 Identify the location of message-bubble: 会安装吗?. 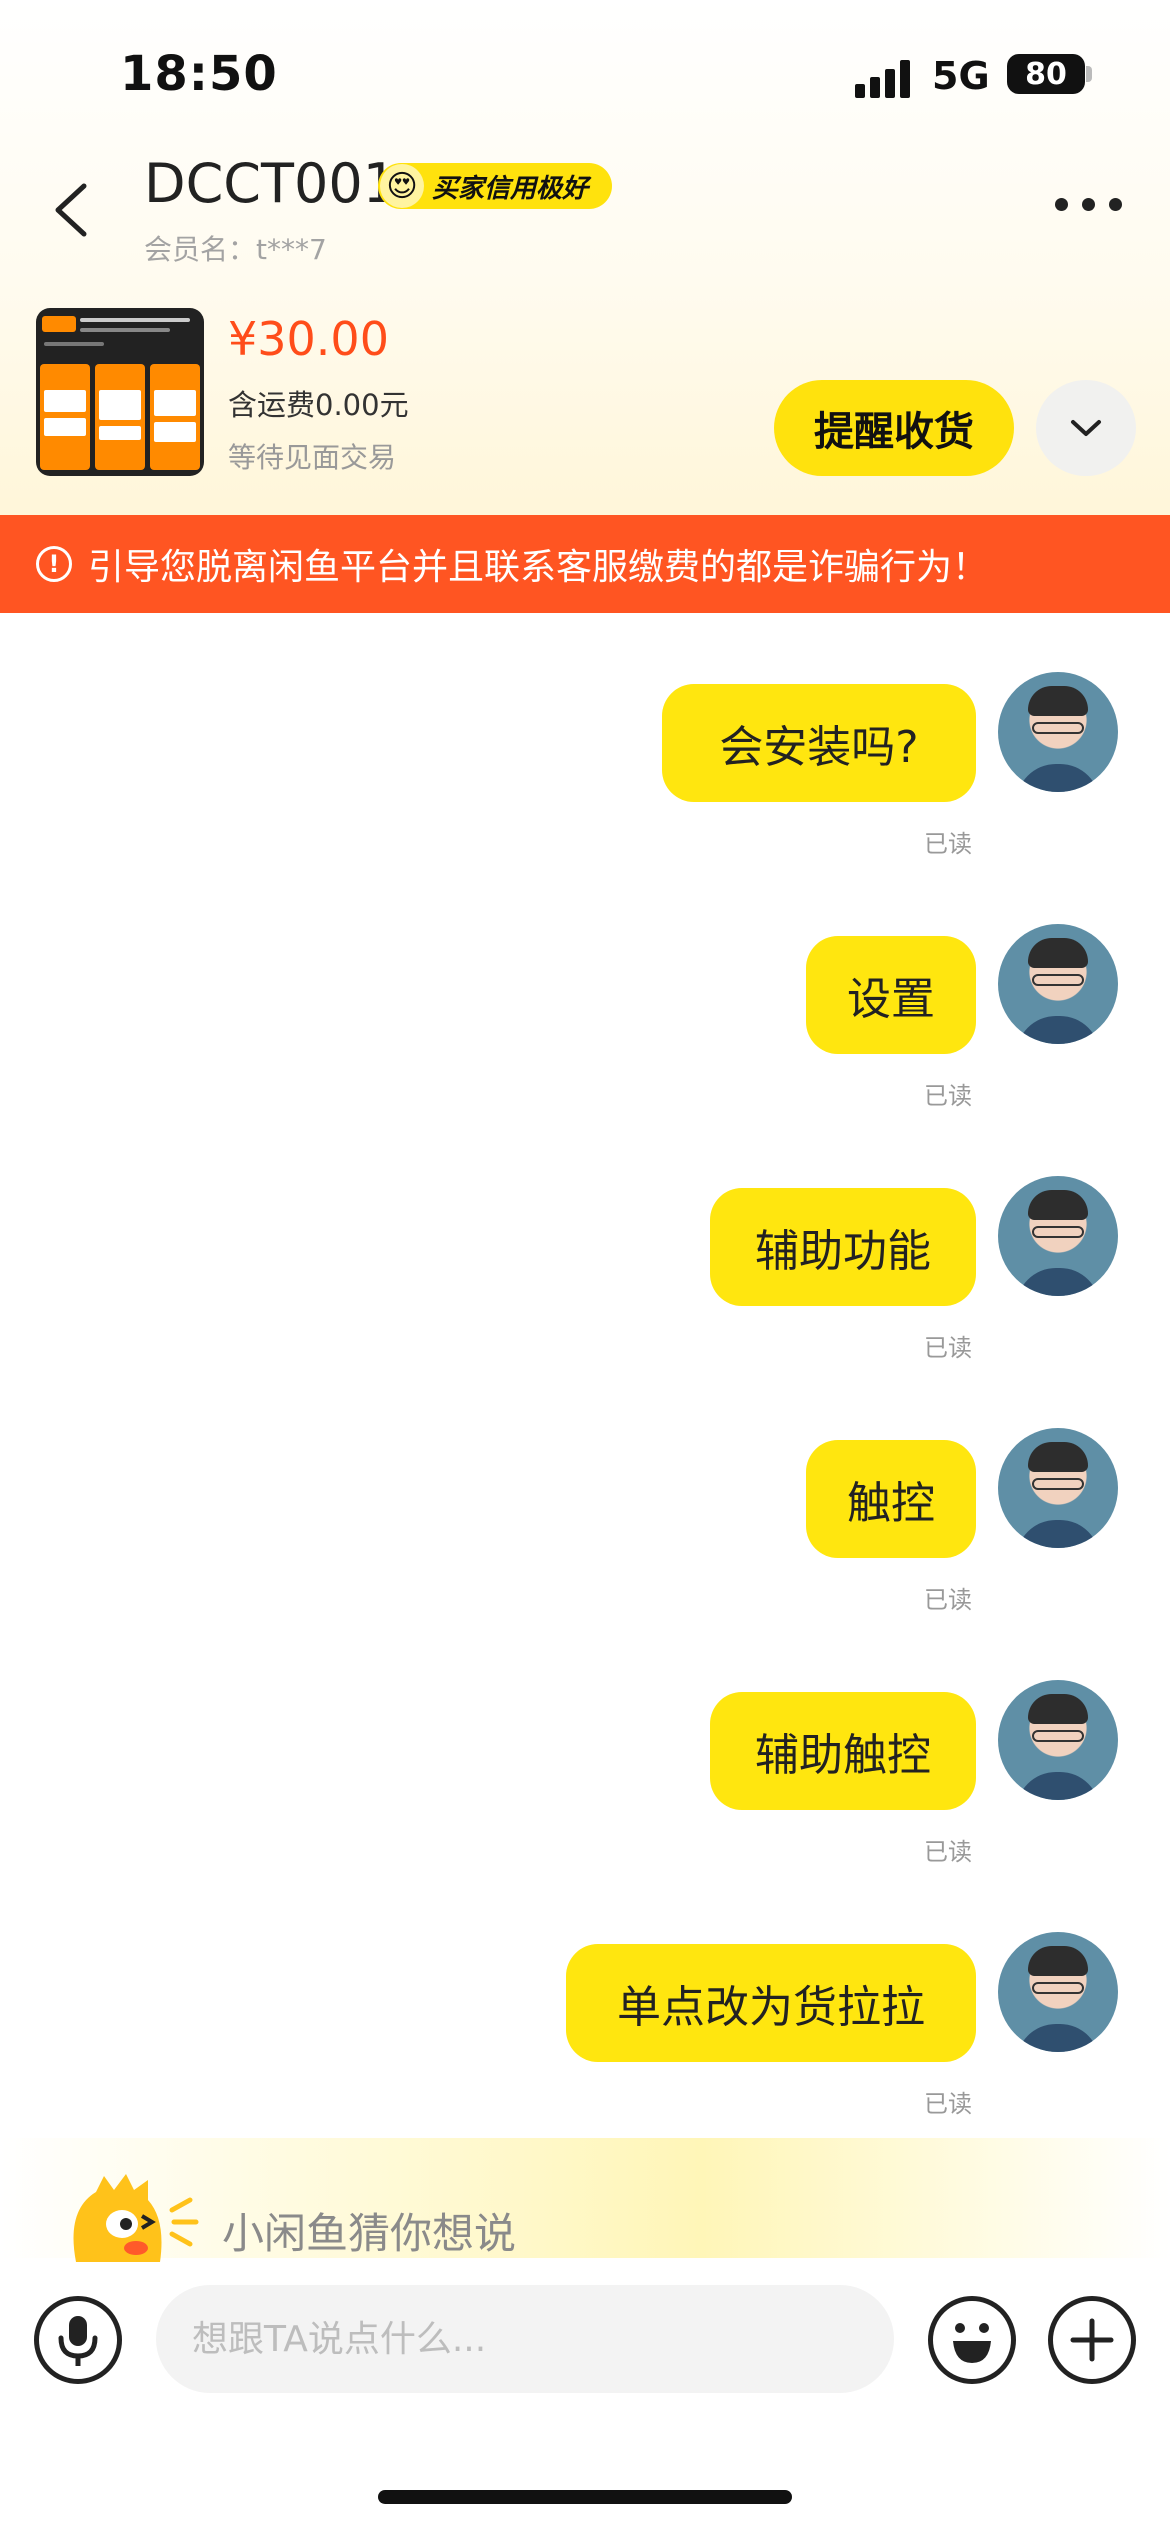
(819, 743).